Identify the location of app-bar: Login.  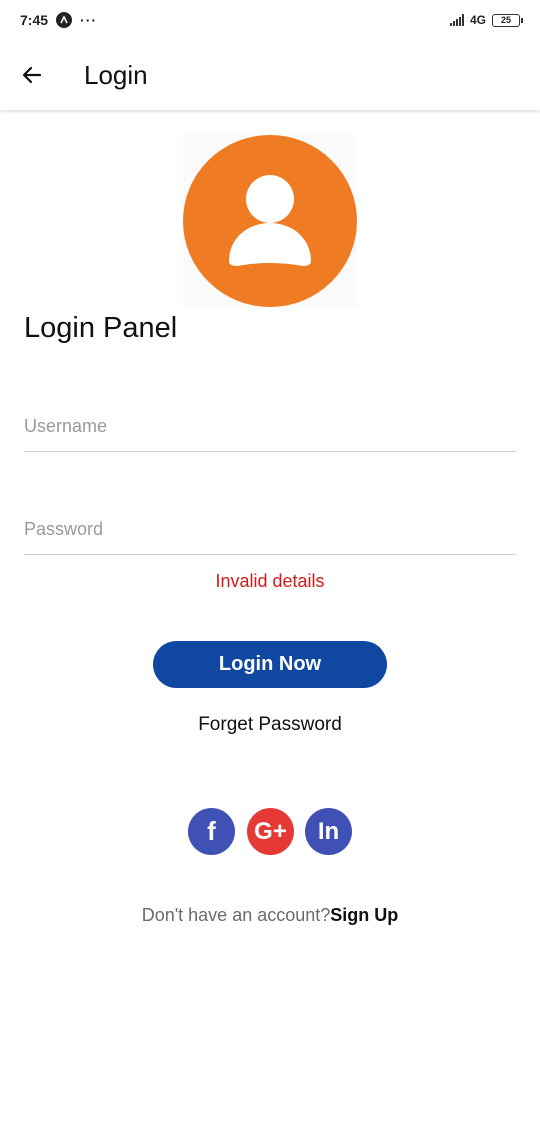
(270, 75).